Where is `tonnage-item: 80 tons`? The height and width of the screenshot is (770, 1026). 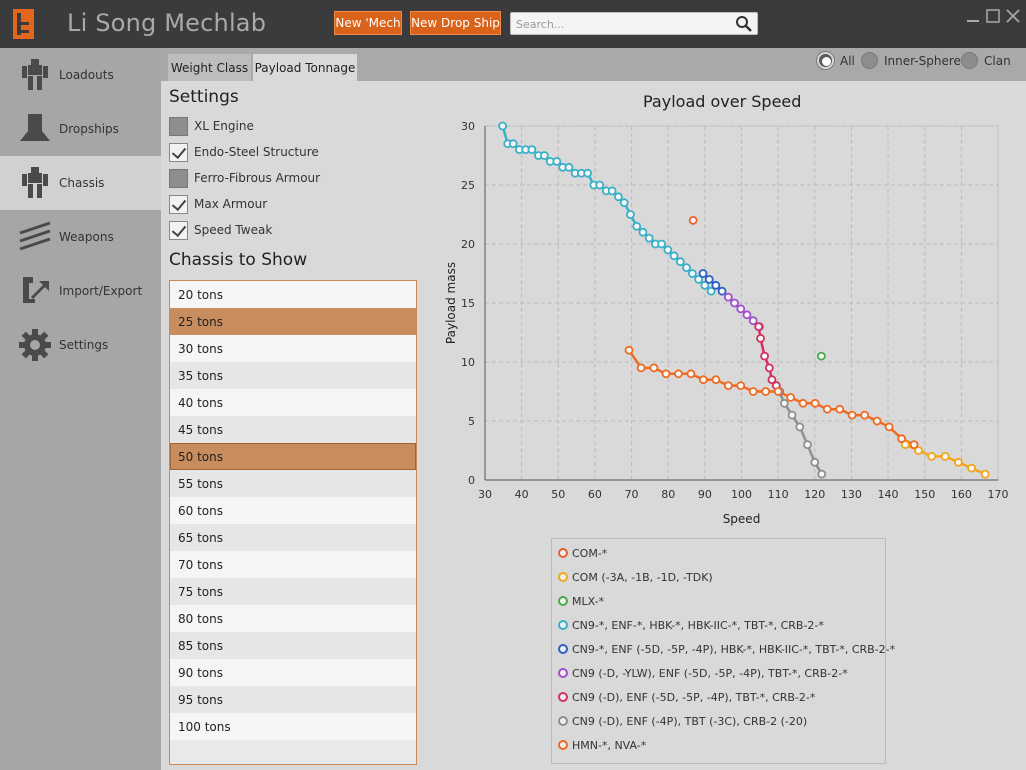
tonnage-item: 80 tons is located at coordinates (293, 618).